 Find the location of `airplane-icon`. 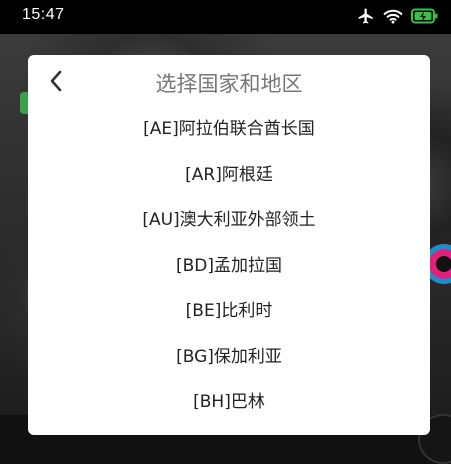

airplane-icon is located at coordinates (366, 16).